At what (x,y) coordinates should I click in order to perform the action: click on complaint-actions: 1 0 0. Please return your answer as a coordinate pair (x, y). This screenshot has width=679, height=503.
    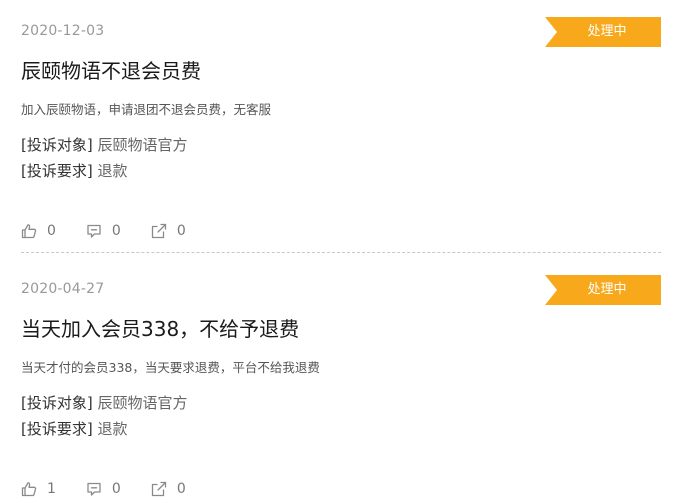
    Looking at the image, I should click on (118, 489).